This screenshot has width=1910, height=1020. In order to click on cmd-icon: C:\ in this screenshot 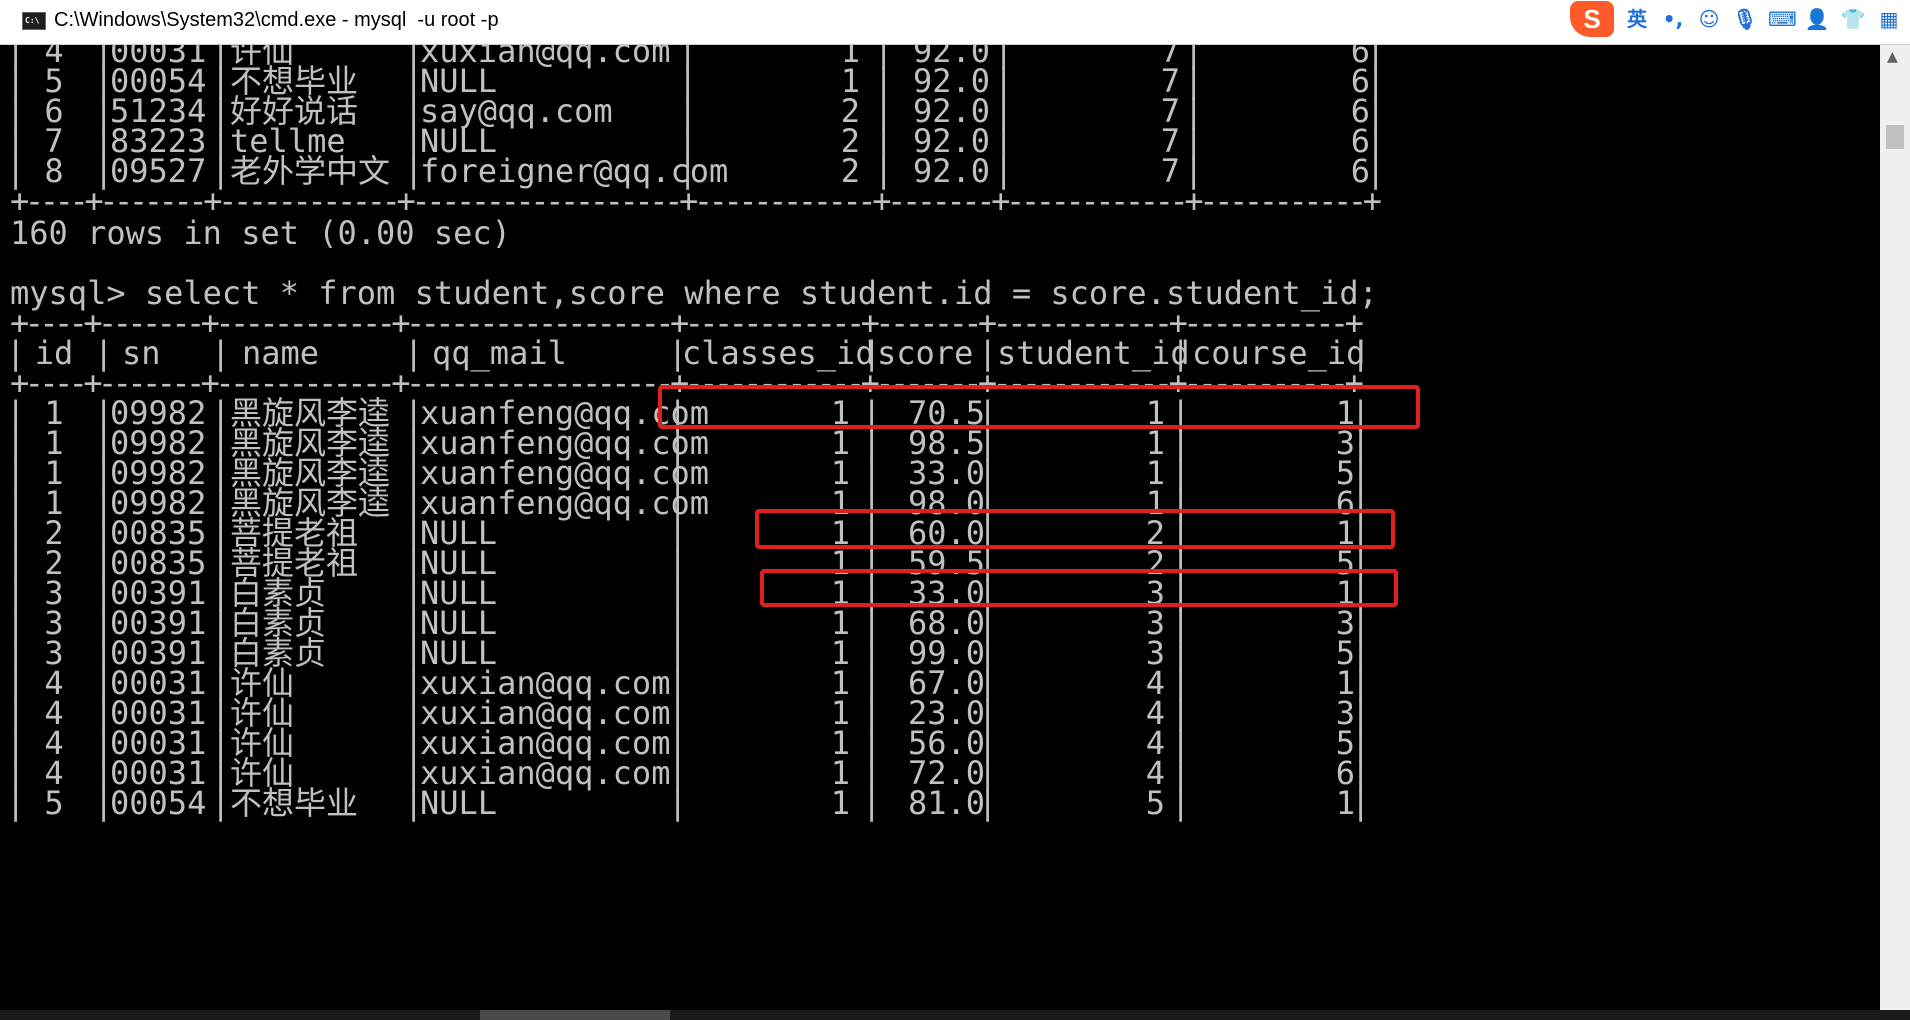, I will do `click(34, 21)`.